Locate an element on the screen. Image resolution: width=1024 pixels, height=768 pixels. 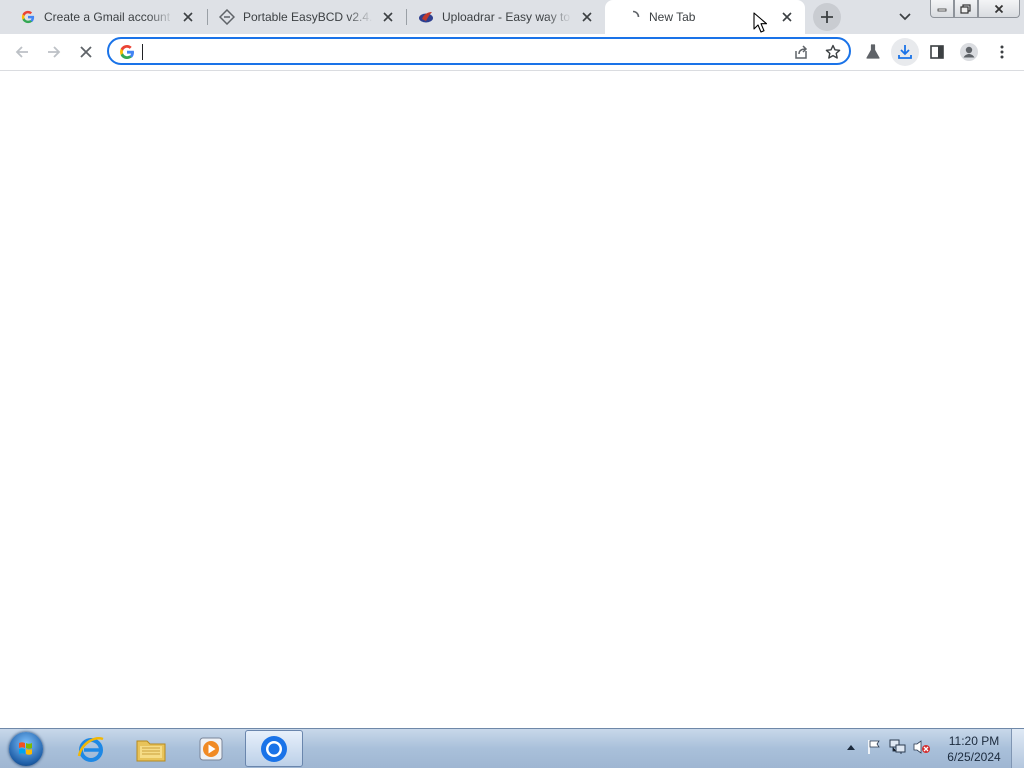
volume-muted-icon is located at coordinates (921, 747).